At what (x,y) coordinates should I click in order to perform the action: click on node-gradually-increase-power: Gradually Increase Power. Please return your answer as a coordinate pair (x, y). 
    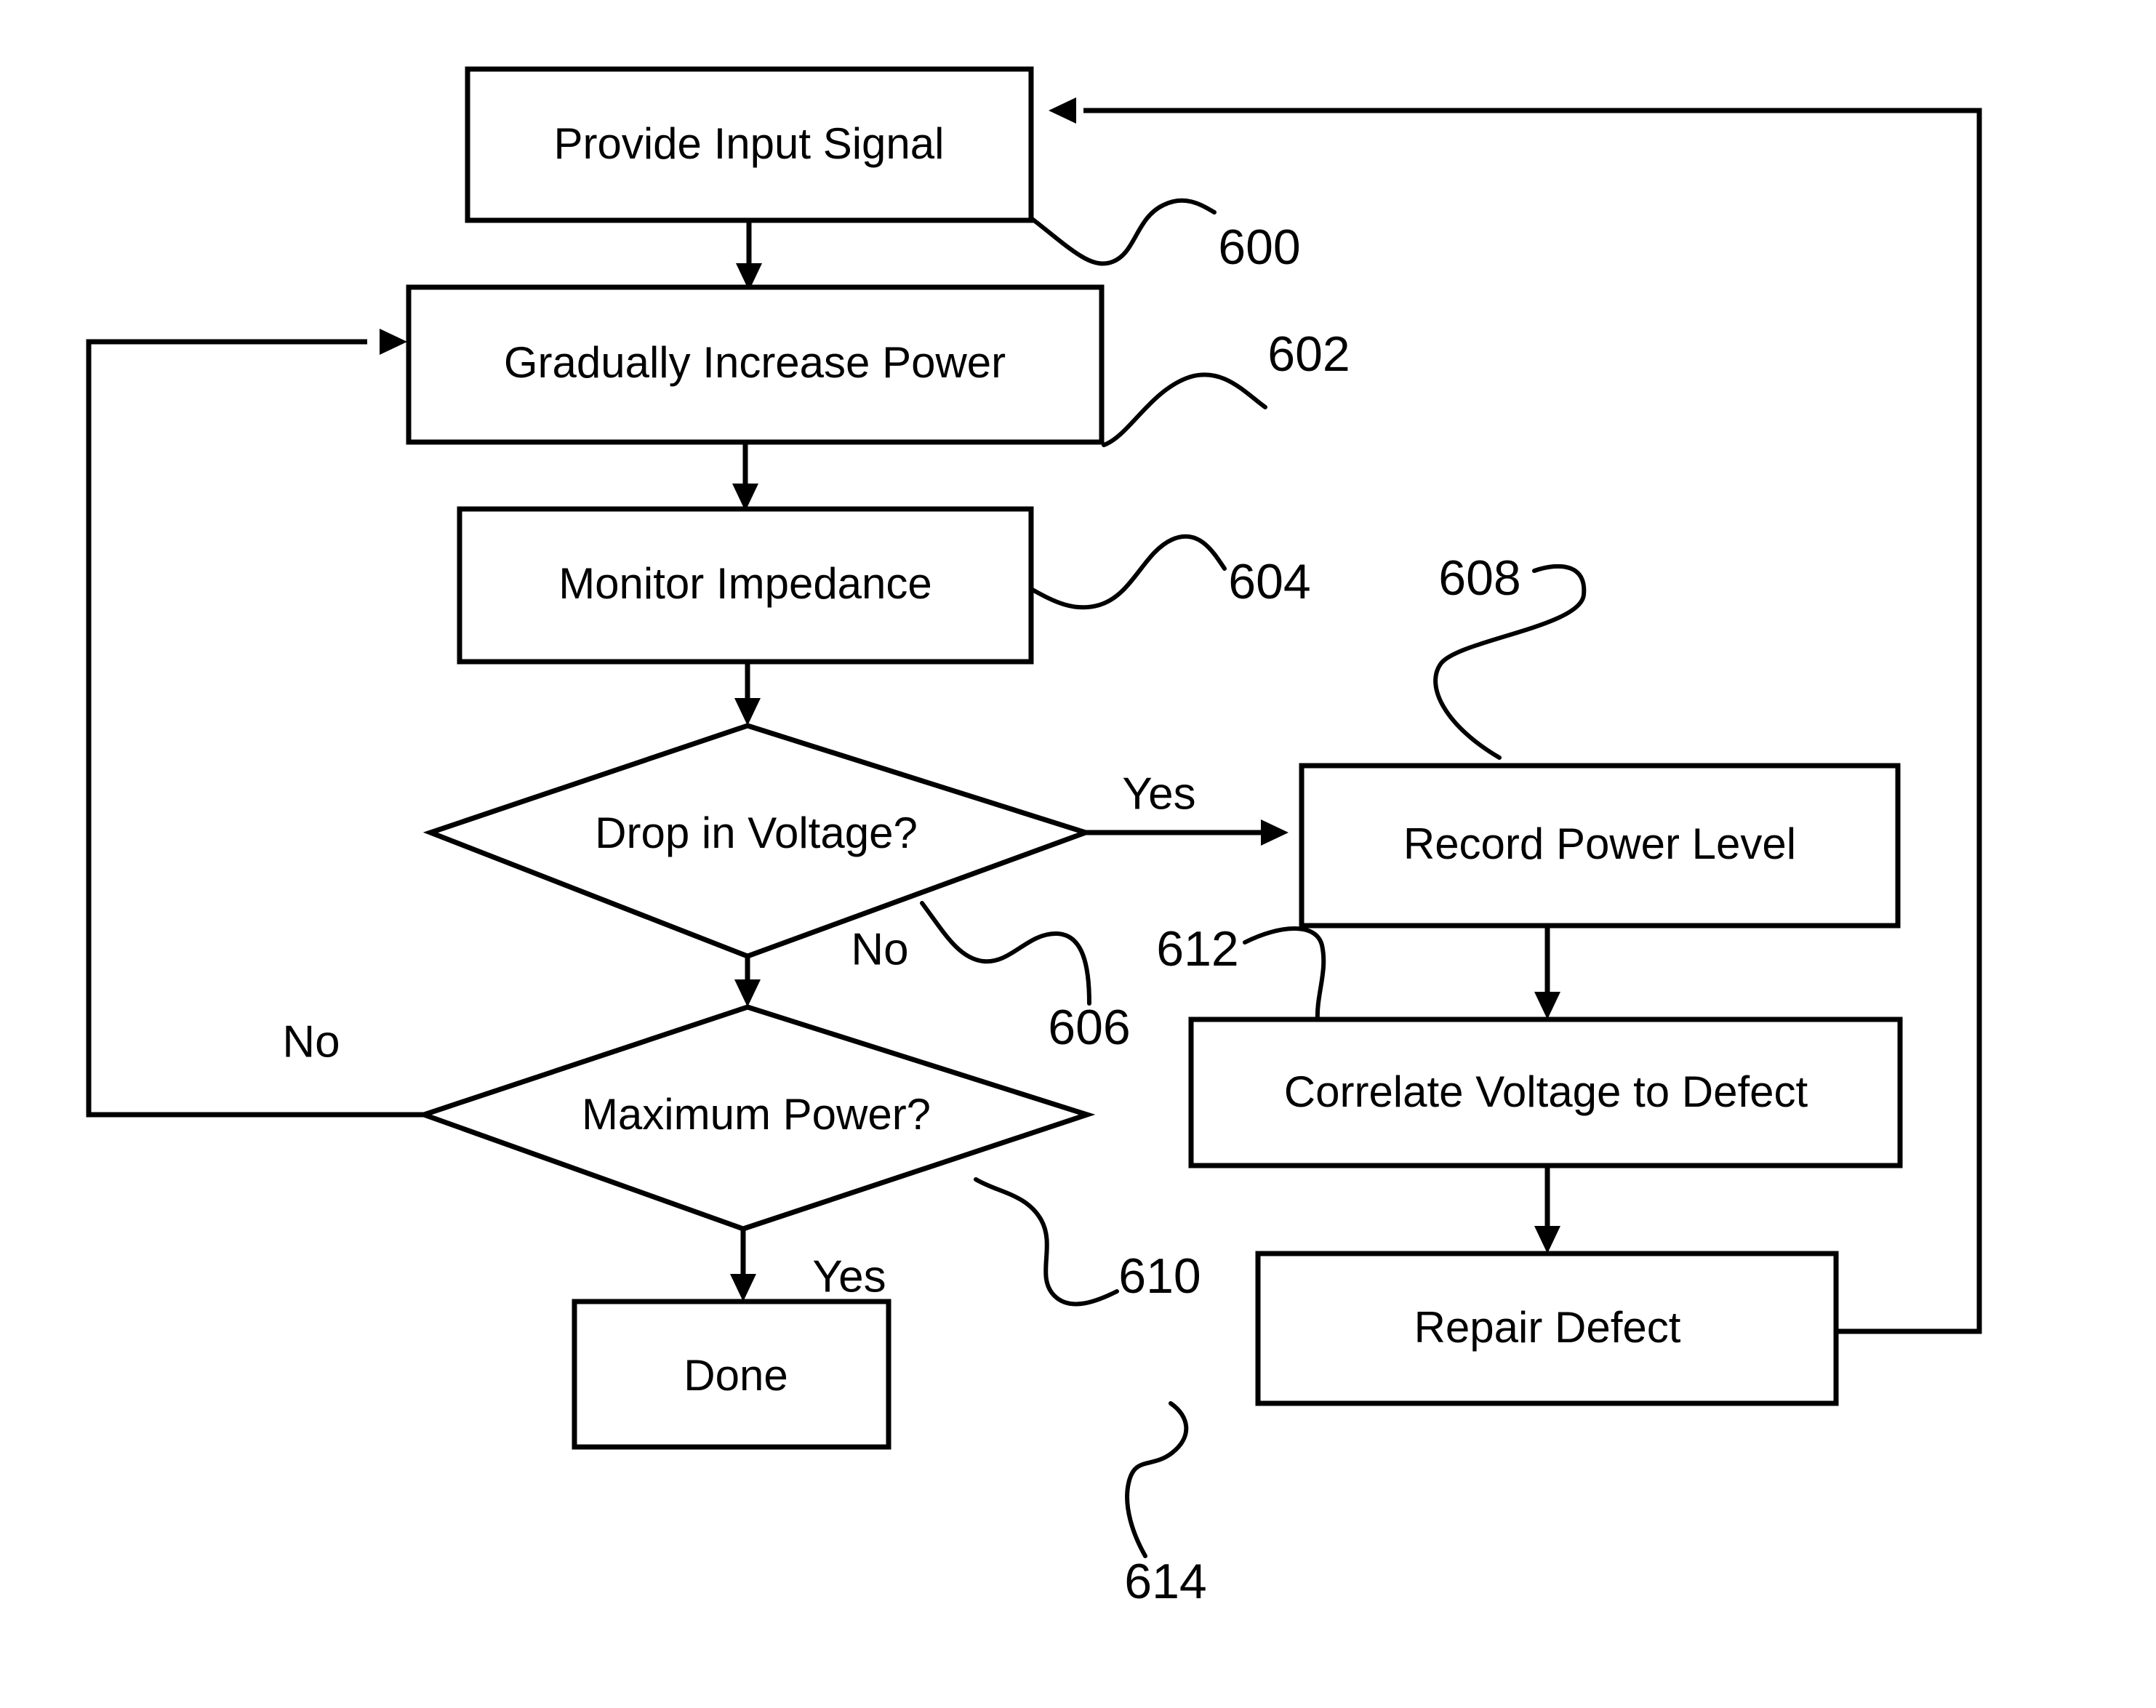
    Looking at the image, I should click on (755, 364).